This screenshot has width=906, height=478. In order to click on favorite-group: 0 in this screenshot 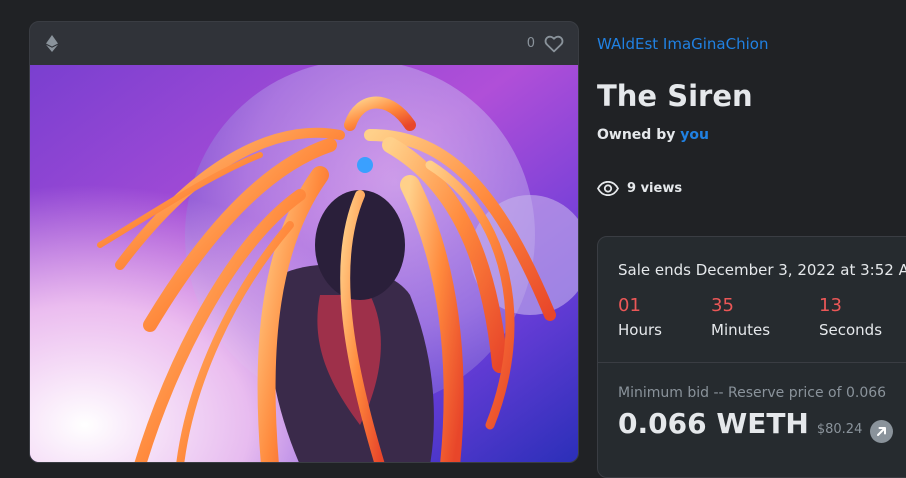, I will do `click(545, 44)`.